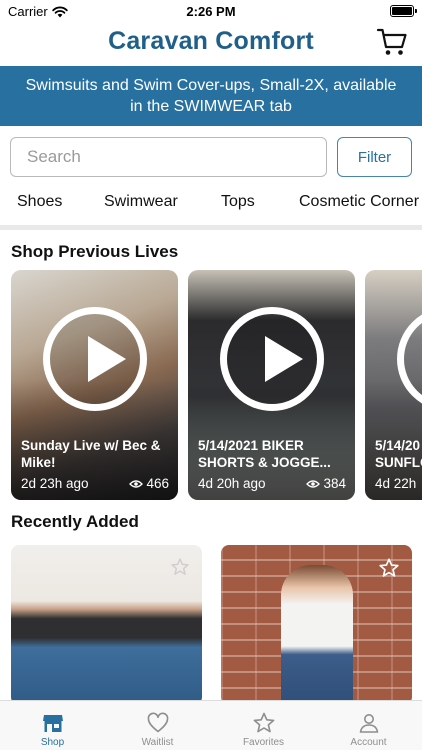  I want to click on category-tab-tops: Tops, so click(238, 202).